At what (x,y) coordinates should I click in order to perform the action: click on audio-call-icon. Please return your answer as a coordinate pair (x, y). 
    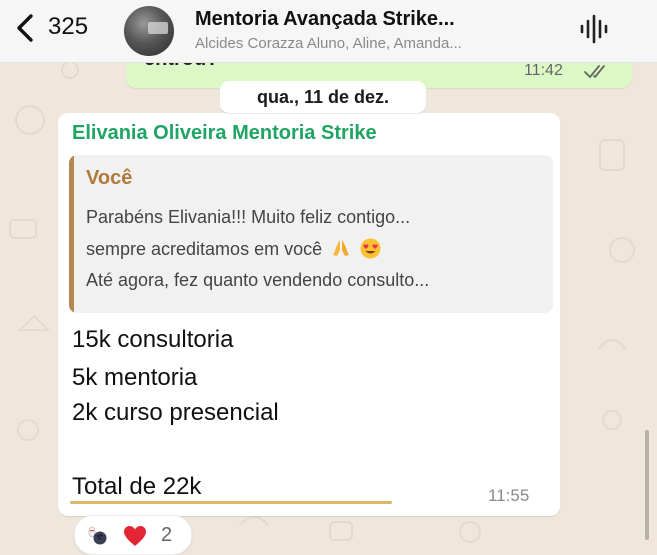
    Looking at the image, I should click on (594, 29).